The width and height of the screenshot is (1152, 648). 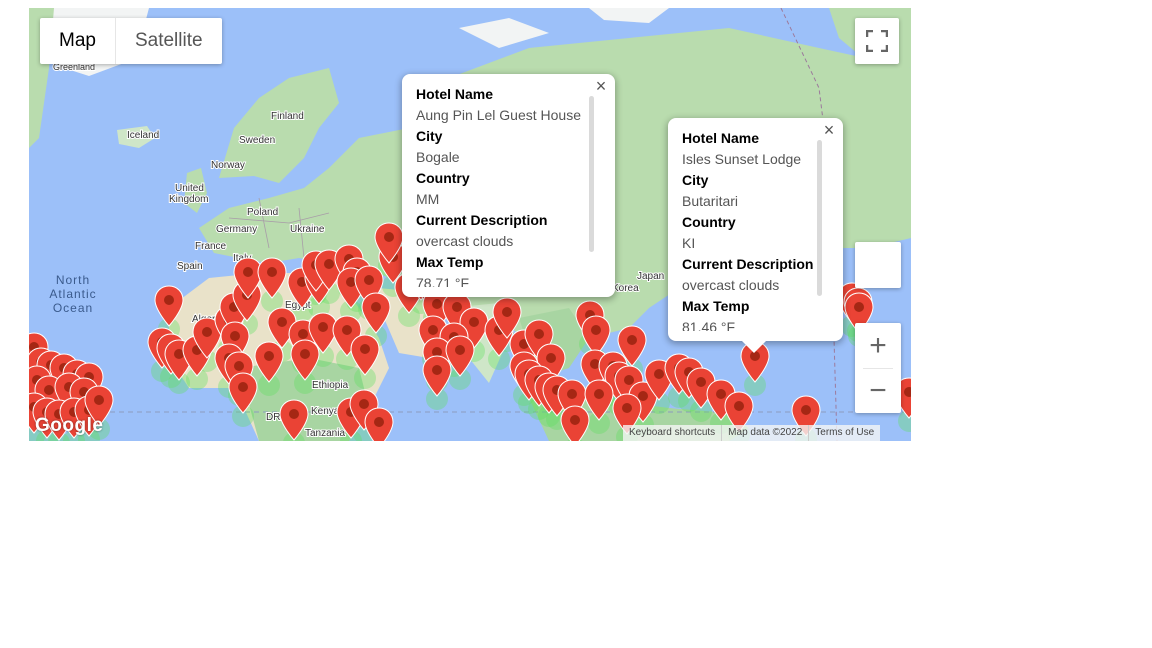 I want to click on label-united-kingdom-2: Kingdom, so click(x=188, y=199).